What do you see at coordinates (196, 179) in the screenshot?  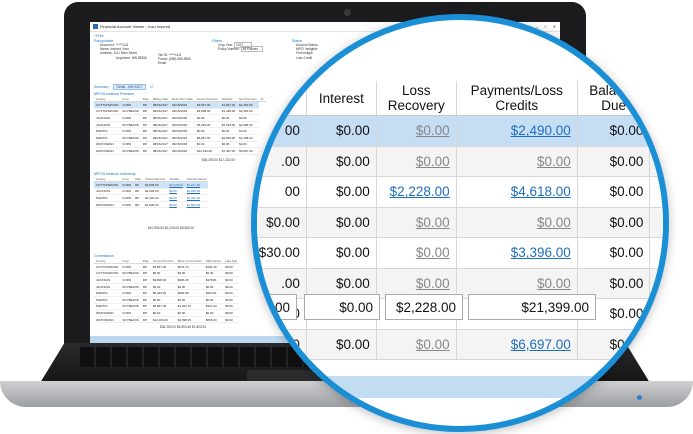 I see `column-header: Checks Issued` at bounding box center [196, 179].